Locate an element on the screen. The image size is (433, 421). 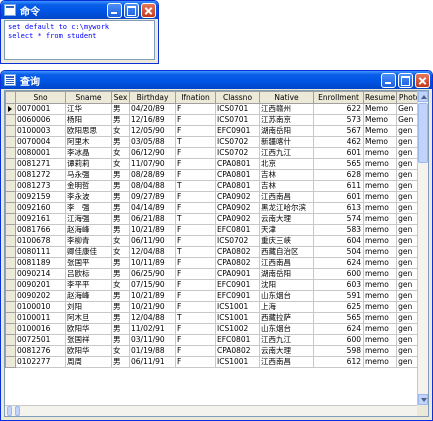
maximize-icon is located at coordinates (405, 80).